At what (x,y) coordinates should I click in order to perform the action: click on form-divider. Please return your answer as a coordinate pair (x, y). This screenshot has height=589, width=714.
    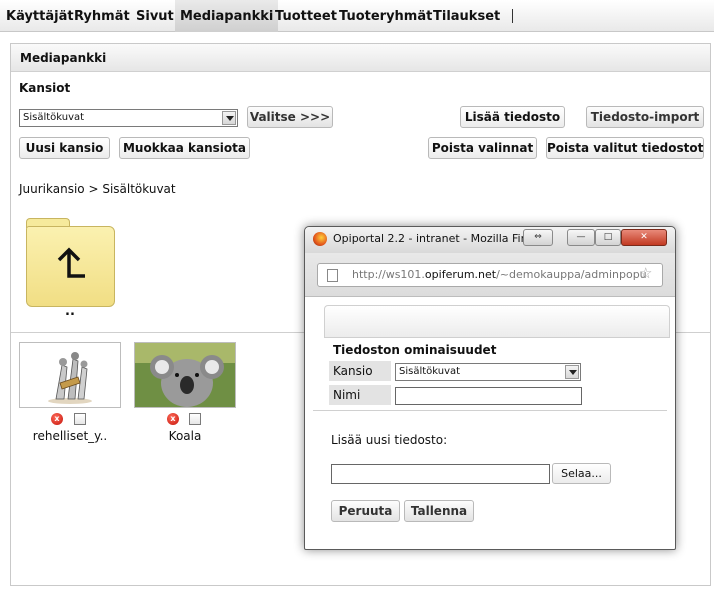
    Looking at the image, I should click on (490, 410).